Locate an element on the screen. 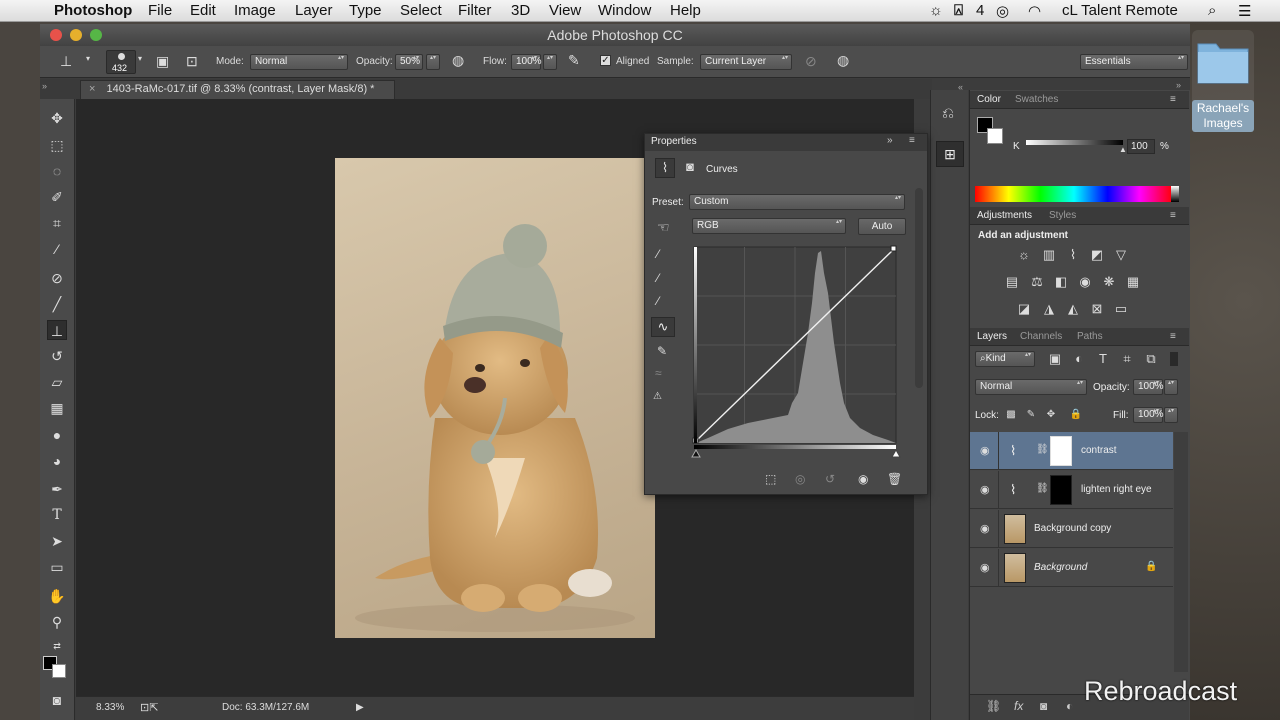  workspace-select: Essentials is located at coordinates (1134, 62).